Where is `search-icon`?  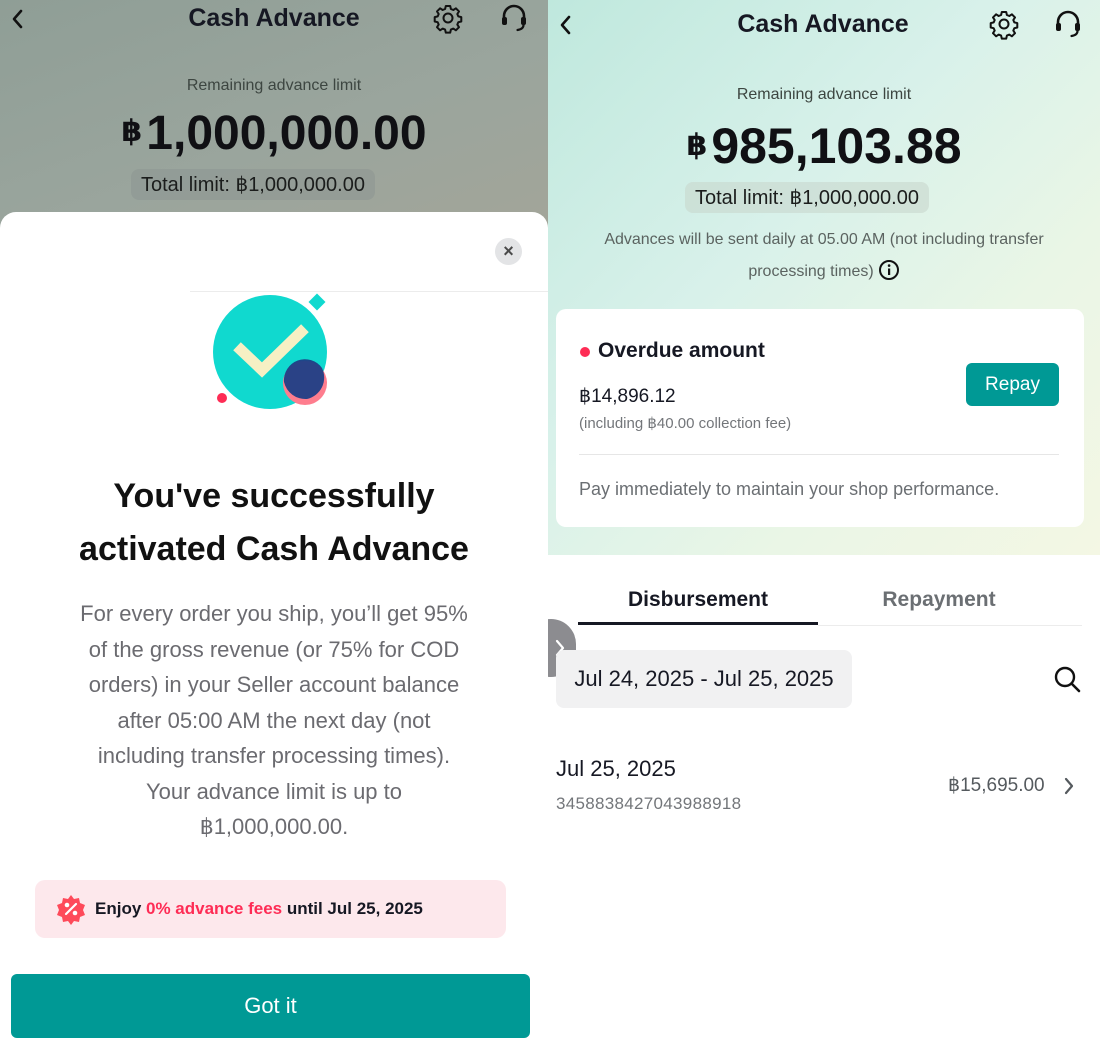
search-icon is located at coordinates (1067, 679).